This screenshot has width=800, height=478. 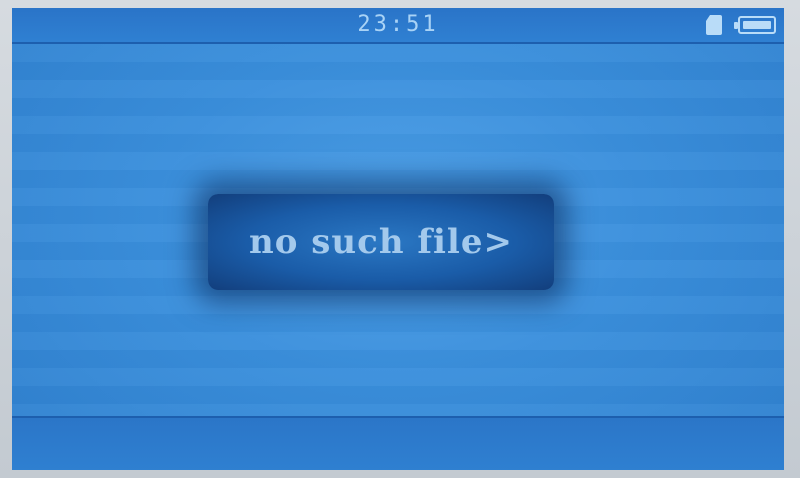 I want to click on status-bar: 23:51, so click(x=398, y=26).